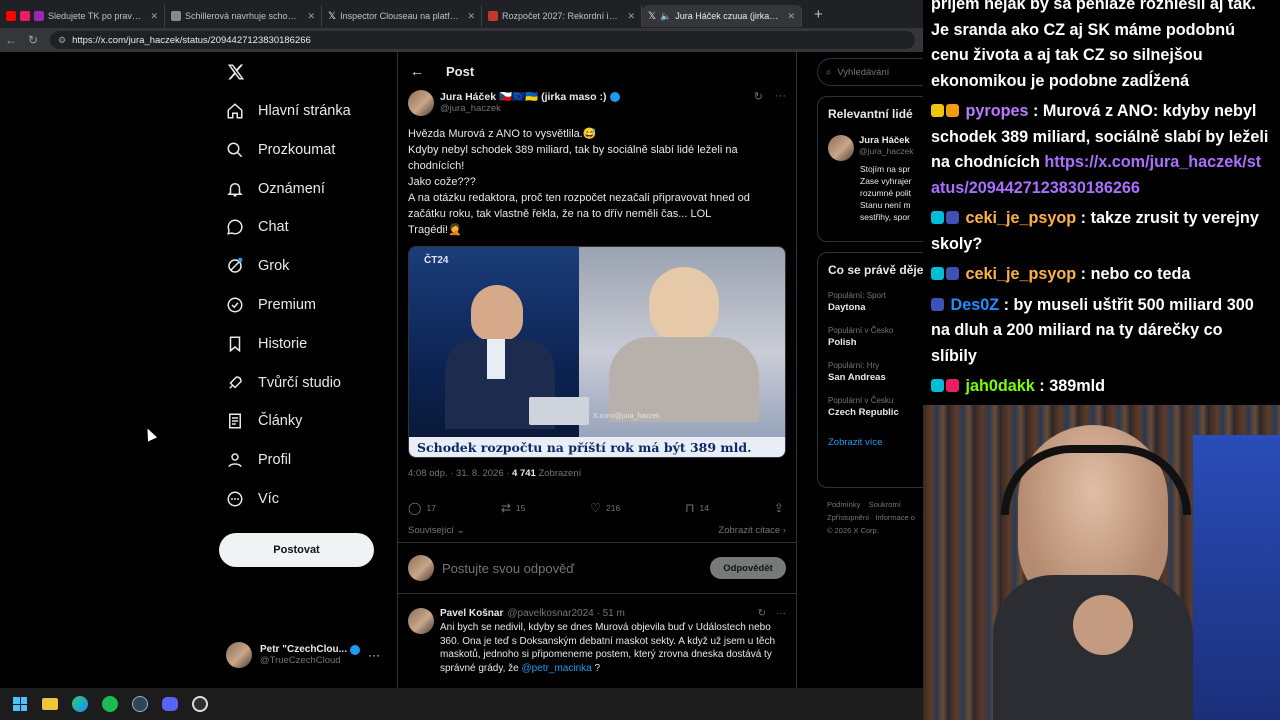 This screenshot has width=1280, height=720. I want to click on reply-author-handle: @pavelkosnar2024 · 51 m, so click(565, 613).